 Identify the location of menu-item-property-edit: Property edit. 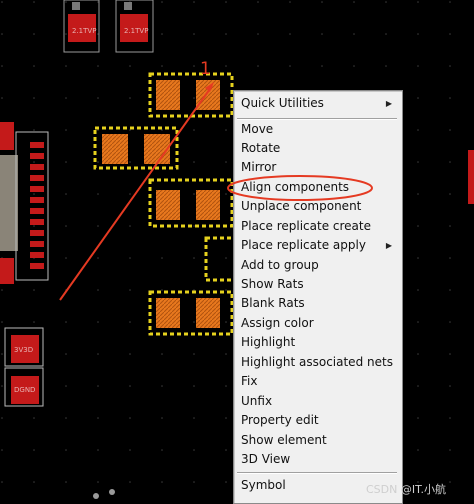
(317, 420).